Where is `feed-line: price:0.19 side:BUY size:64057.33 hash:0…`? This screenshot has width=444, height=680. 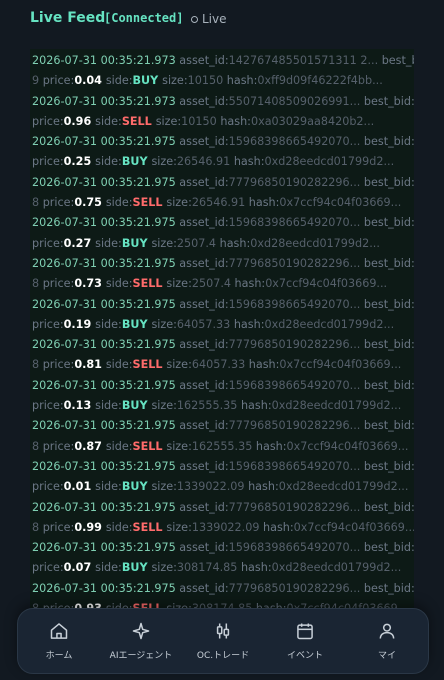 feed-line: price:0.19 side:BUY size:64057.33 hash:0… is located at coordinates (223, 325).